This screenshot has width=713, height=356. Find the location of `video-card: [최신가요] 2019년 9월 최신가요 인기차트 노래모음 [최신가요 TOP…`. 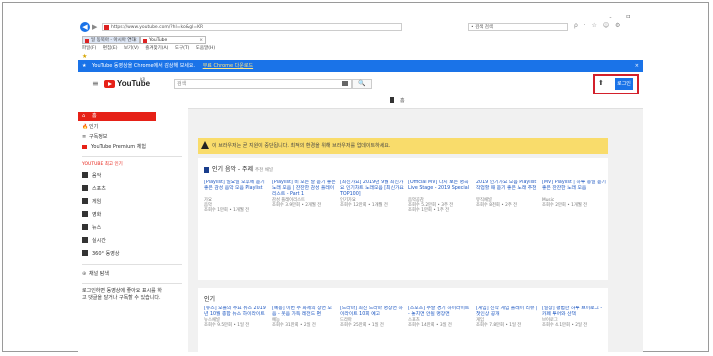

video-card: [최신가요] 2019년 9월 최신가요 인기차트 노래모음 [최신가요 TOP… is located at coordinates (372, 194).